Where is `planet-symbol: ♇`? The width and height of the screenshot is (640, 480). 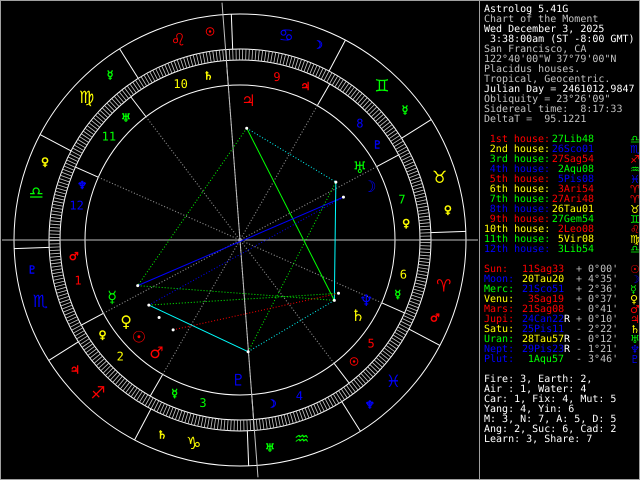 planet-symbol: ♇ is located at coordinates (634, 360).